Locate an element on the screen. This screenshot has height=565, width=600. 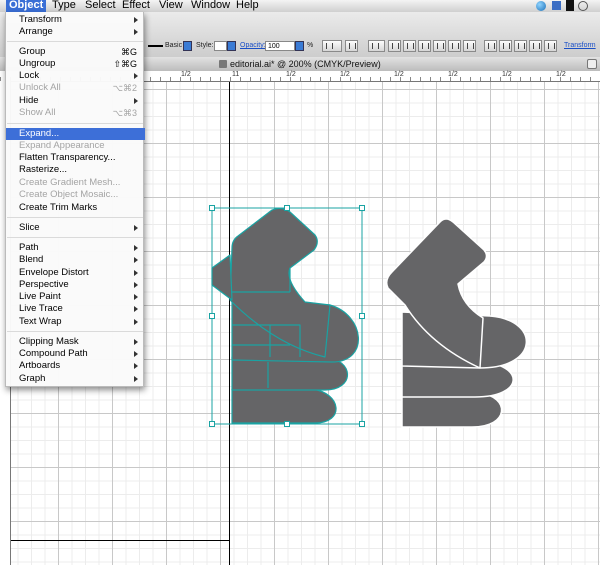
menu-item-clipping-mask: Clipping Mask is located at coordinates (75, 342).